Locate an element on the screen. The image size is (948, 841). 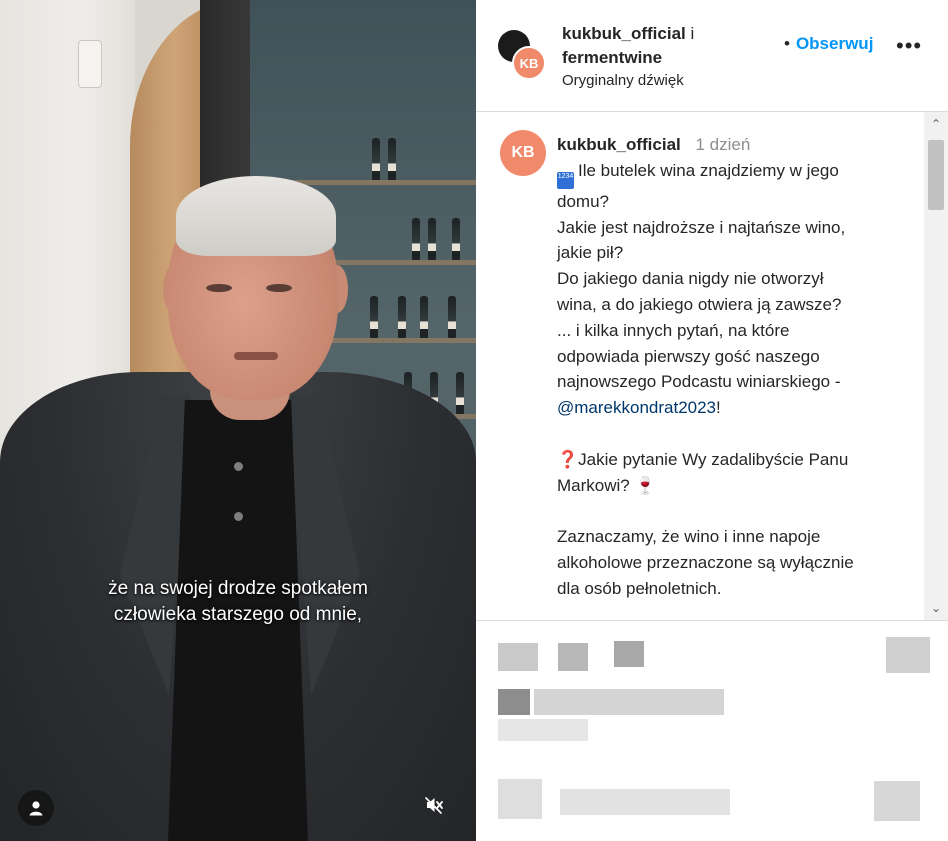
caption-line: Do jakiego dania nigdy nie otworzył is located at coordinates (690, 279).